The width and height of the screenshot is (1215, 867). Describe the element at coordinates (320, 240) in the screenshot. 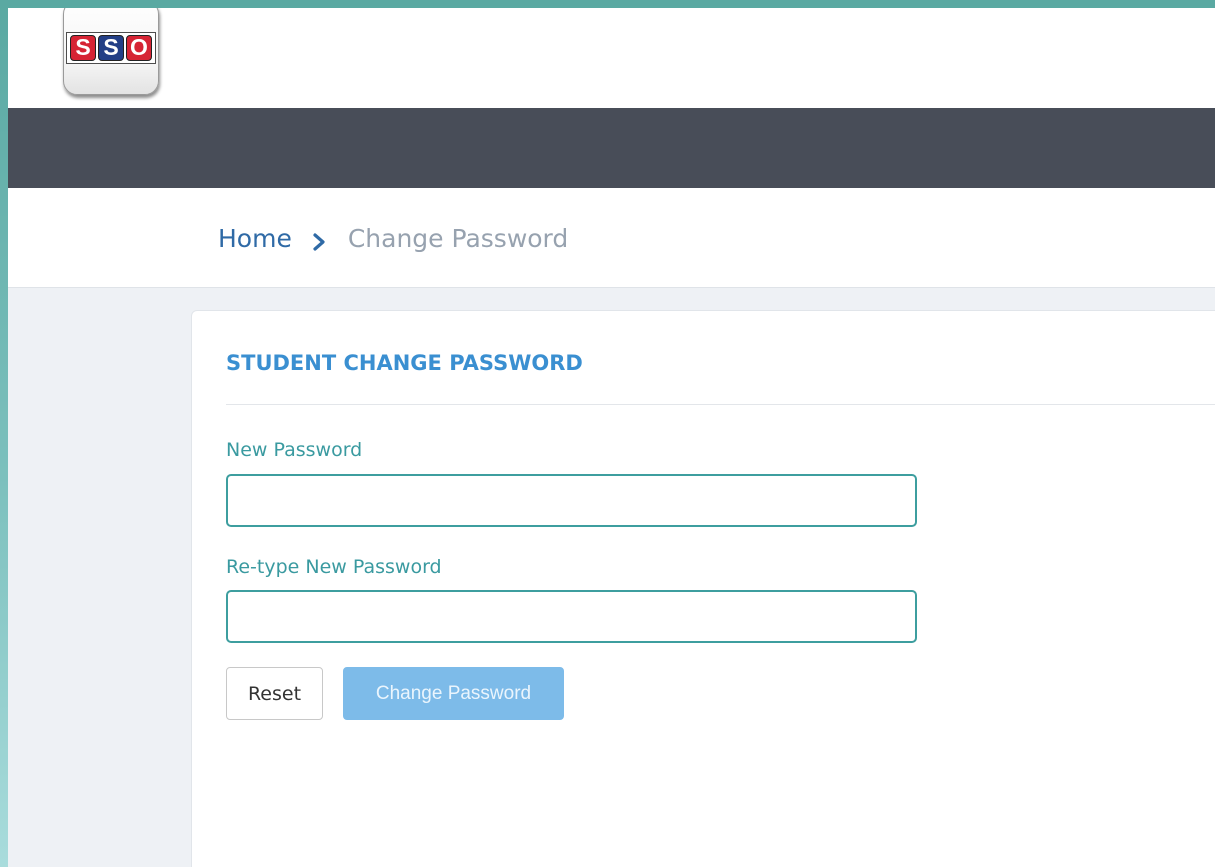

I see `chevron-right-icon` at that location.